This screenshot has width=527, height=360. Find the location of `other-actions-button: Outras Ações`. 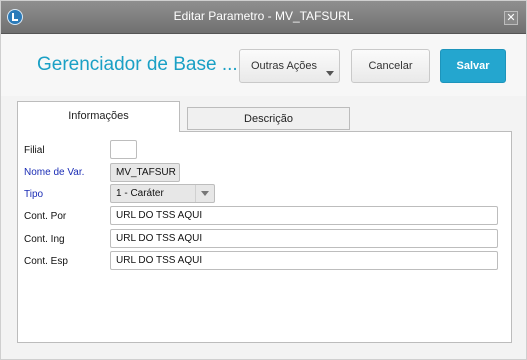

other-actions-button: Outras Ações is located at coordinates (289, 66).